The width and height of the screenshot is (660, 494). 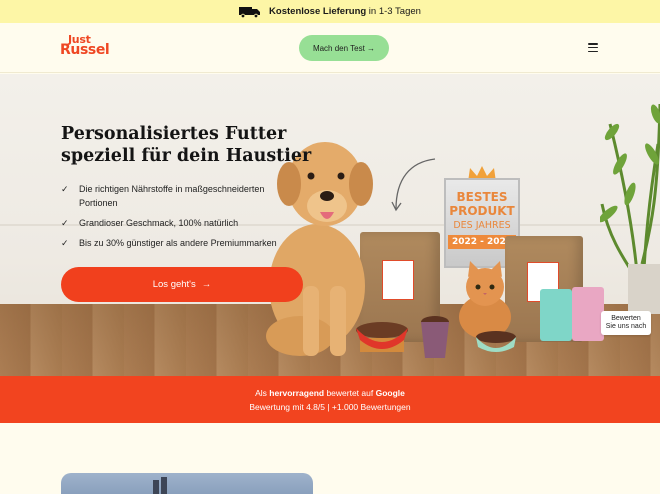 I want to click on get-started-button: Los geht's →, so click(x=182, y=284).